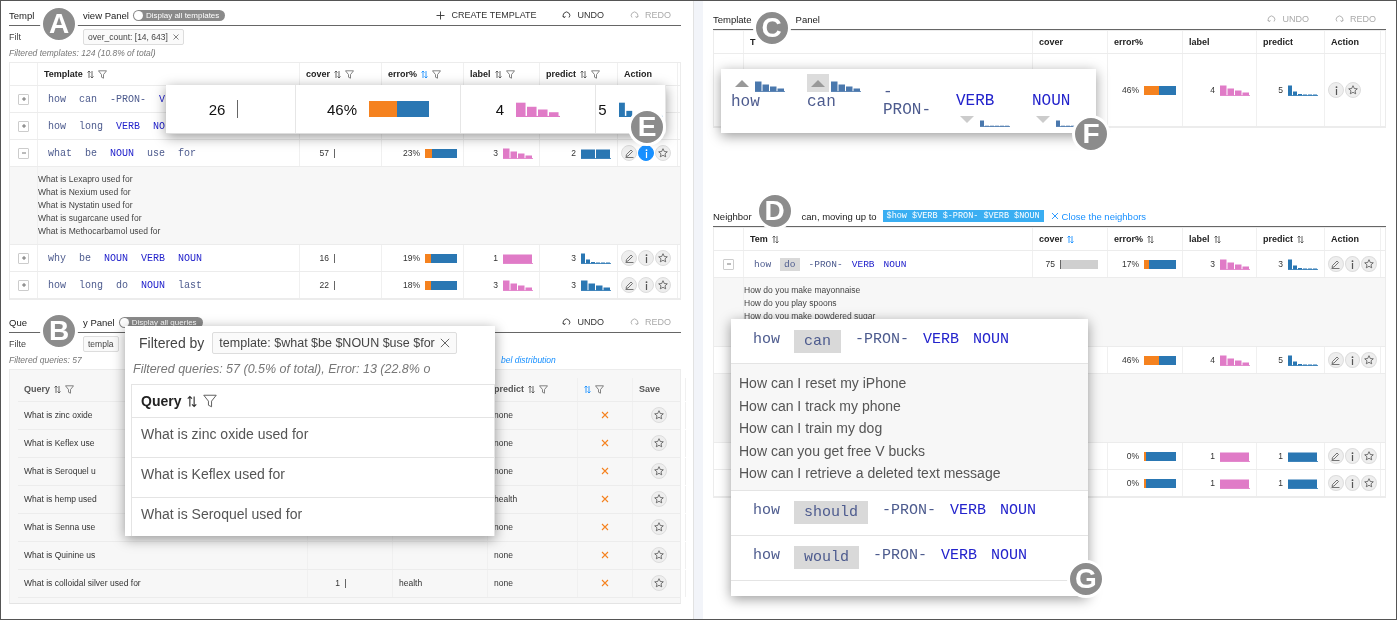  What do you see at coordinates (818, 83) in the screenshot?
I see `move-up-icon` at bounding box center [818, 83].